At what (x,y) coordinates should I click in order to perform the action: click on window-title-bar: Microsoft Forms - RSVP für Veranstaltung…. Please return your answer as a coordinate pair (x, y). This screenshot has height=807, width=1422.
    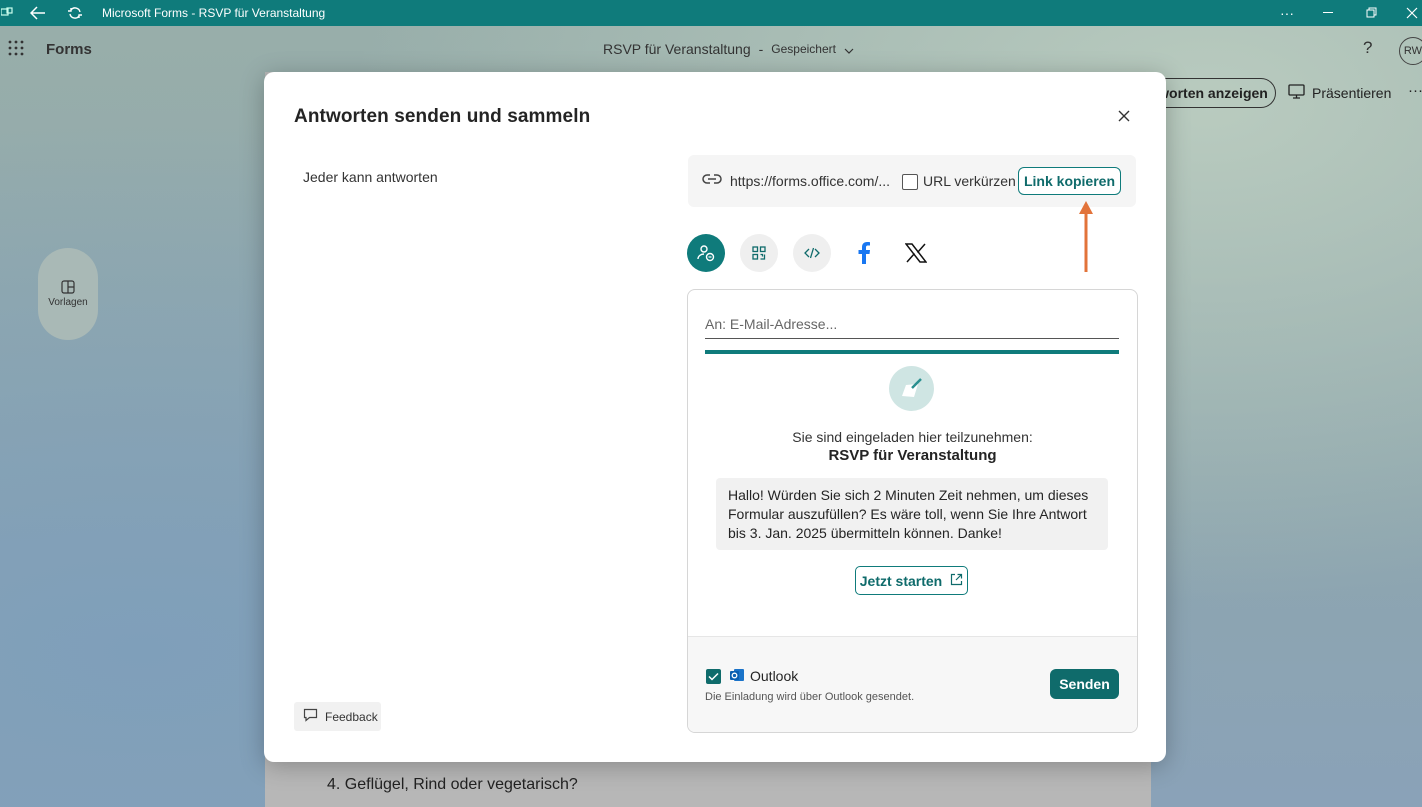
    Looking at the image, I should click on (711, 13).